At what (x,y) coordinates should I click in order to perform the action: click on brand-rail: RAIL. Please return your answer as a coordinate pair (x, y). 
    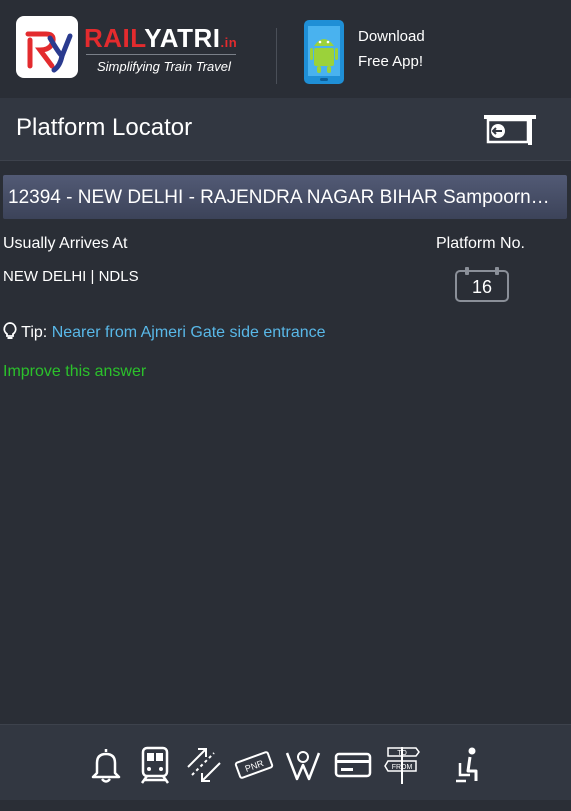
    Looking at the image, I should click on (114, 38).